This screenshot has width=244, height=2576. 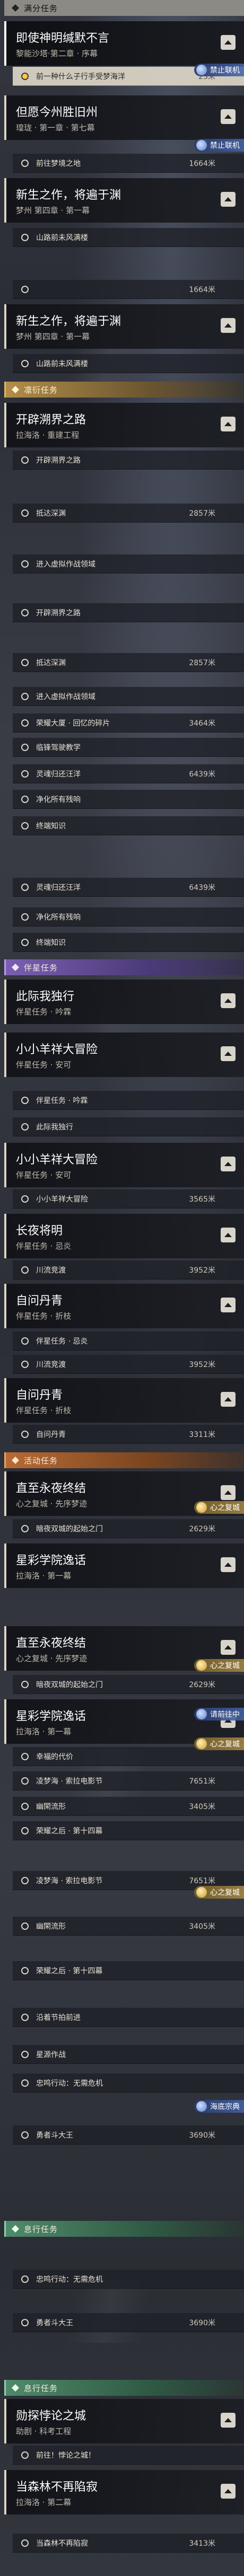 What do you see at coordinates (202, 1781) in the screenshot?
I see `objective-distance: 7651米` at bounding box center [202, 1781].